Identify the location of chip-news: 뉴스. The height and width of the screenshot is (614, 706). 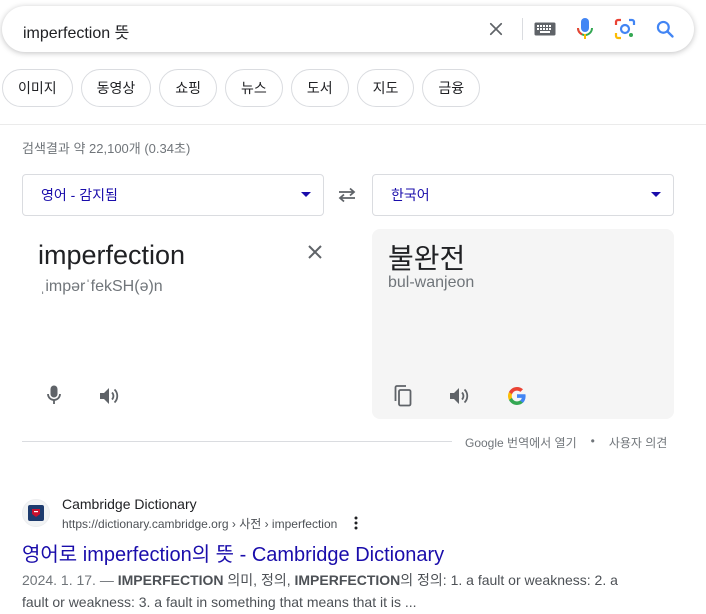
(254, 88).